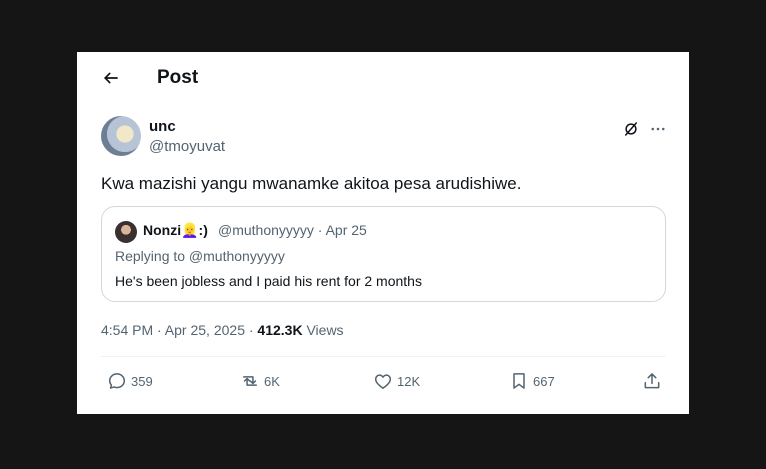 The width and height of the screenshot is (766, 469). I want to click on more-options-button, so click(658, 129).